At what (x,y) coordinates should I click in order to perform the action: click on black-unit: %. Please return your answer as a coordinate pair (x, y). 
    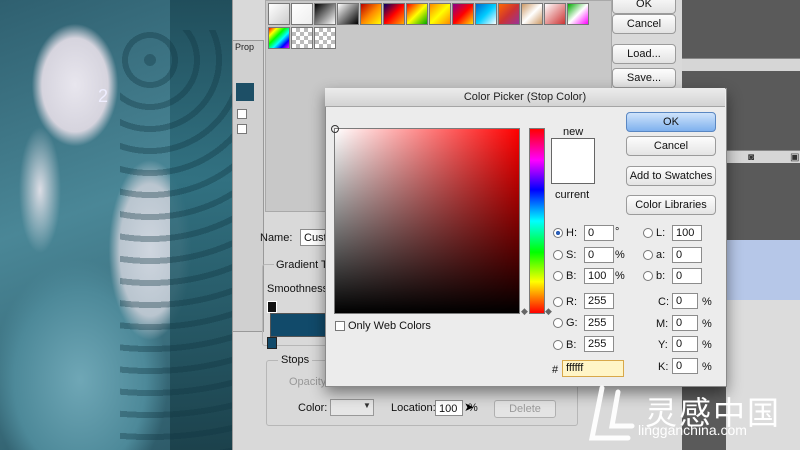
    Looking at the image, I should click on (707, 367).